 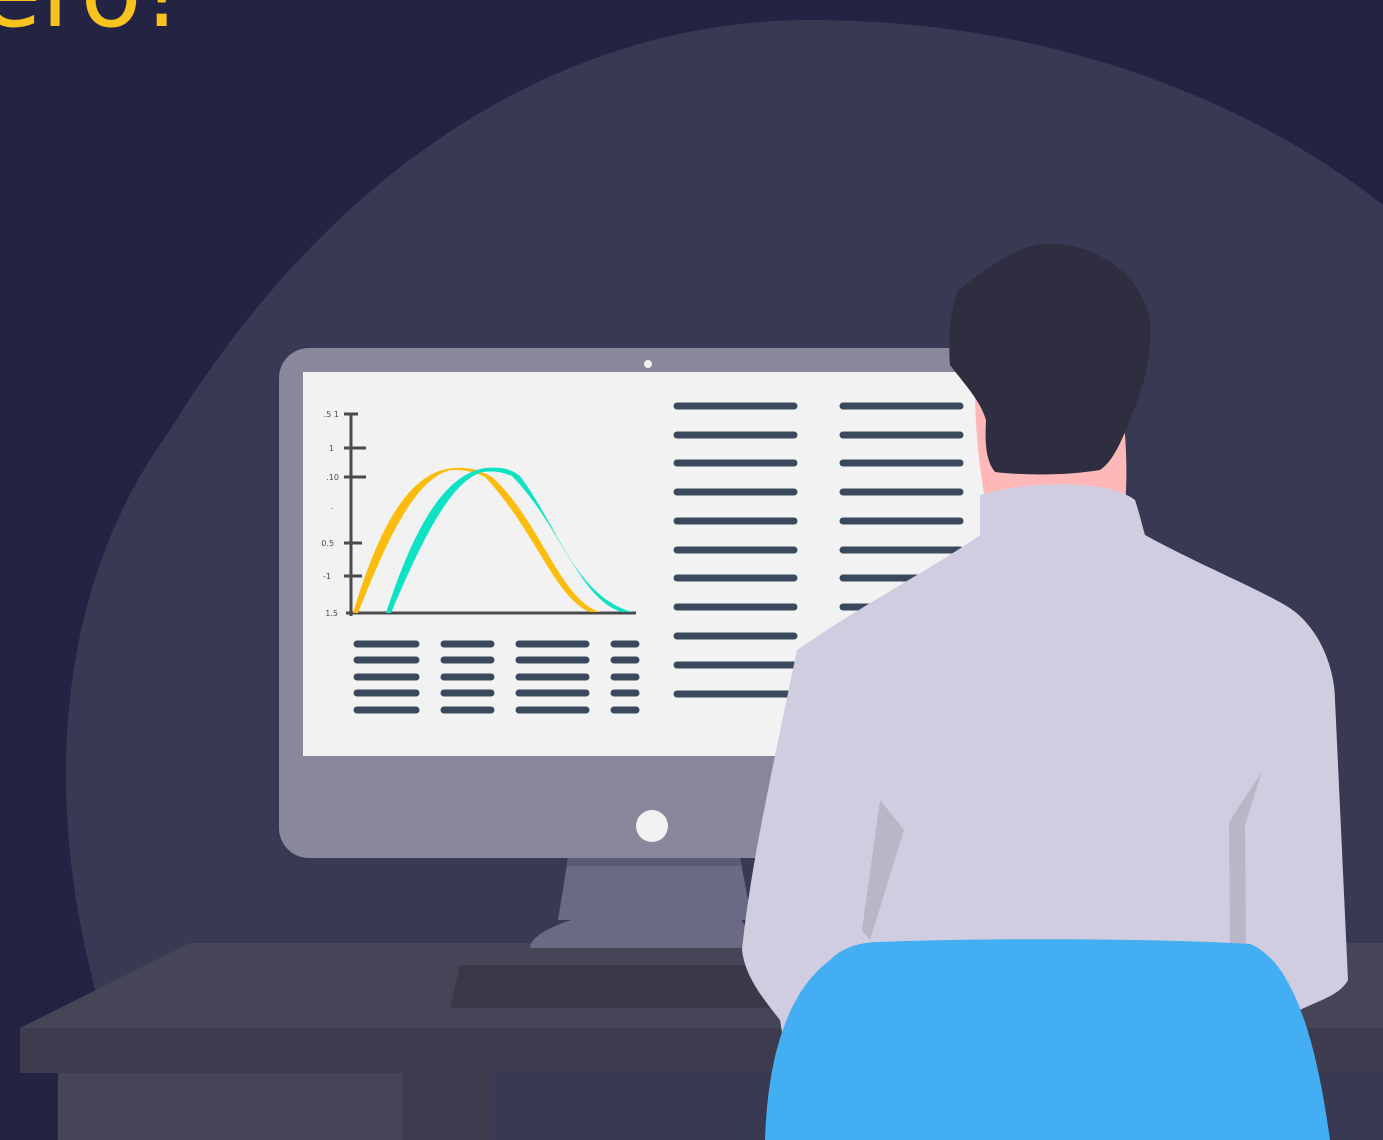 What do you see at coordinates (625, 986) in the screenshot?
I see `keyboard` at bounding box center [625, 986].